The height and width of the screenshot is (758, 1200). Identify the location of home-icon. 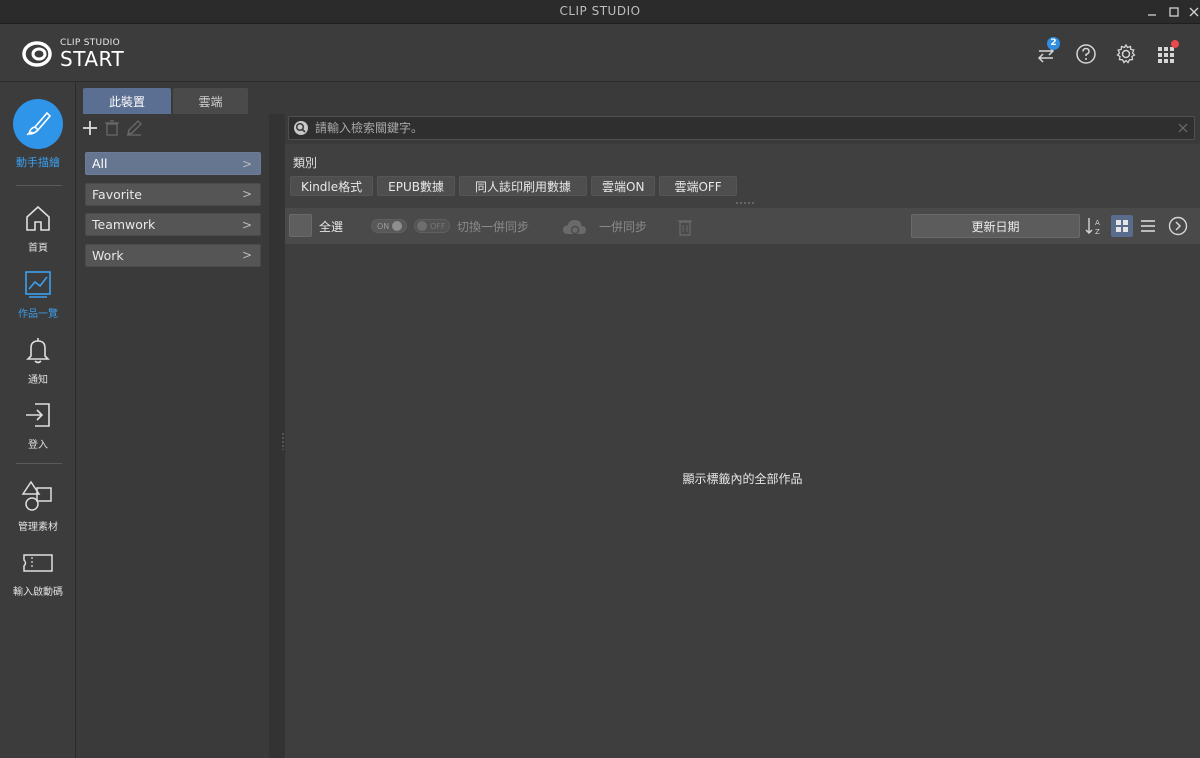
(38, 218).